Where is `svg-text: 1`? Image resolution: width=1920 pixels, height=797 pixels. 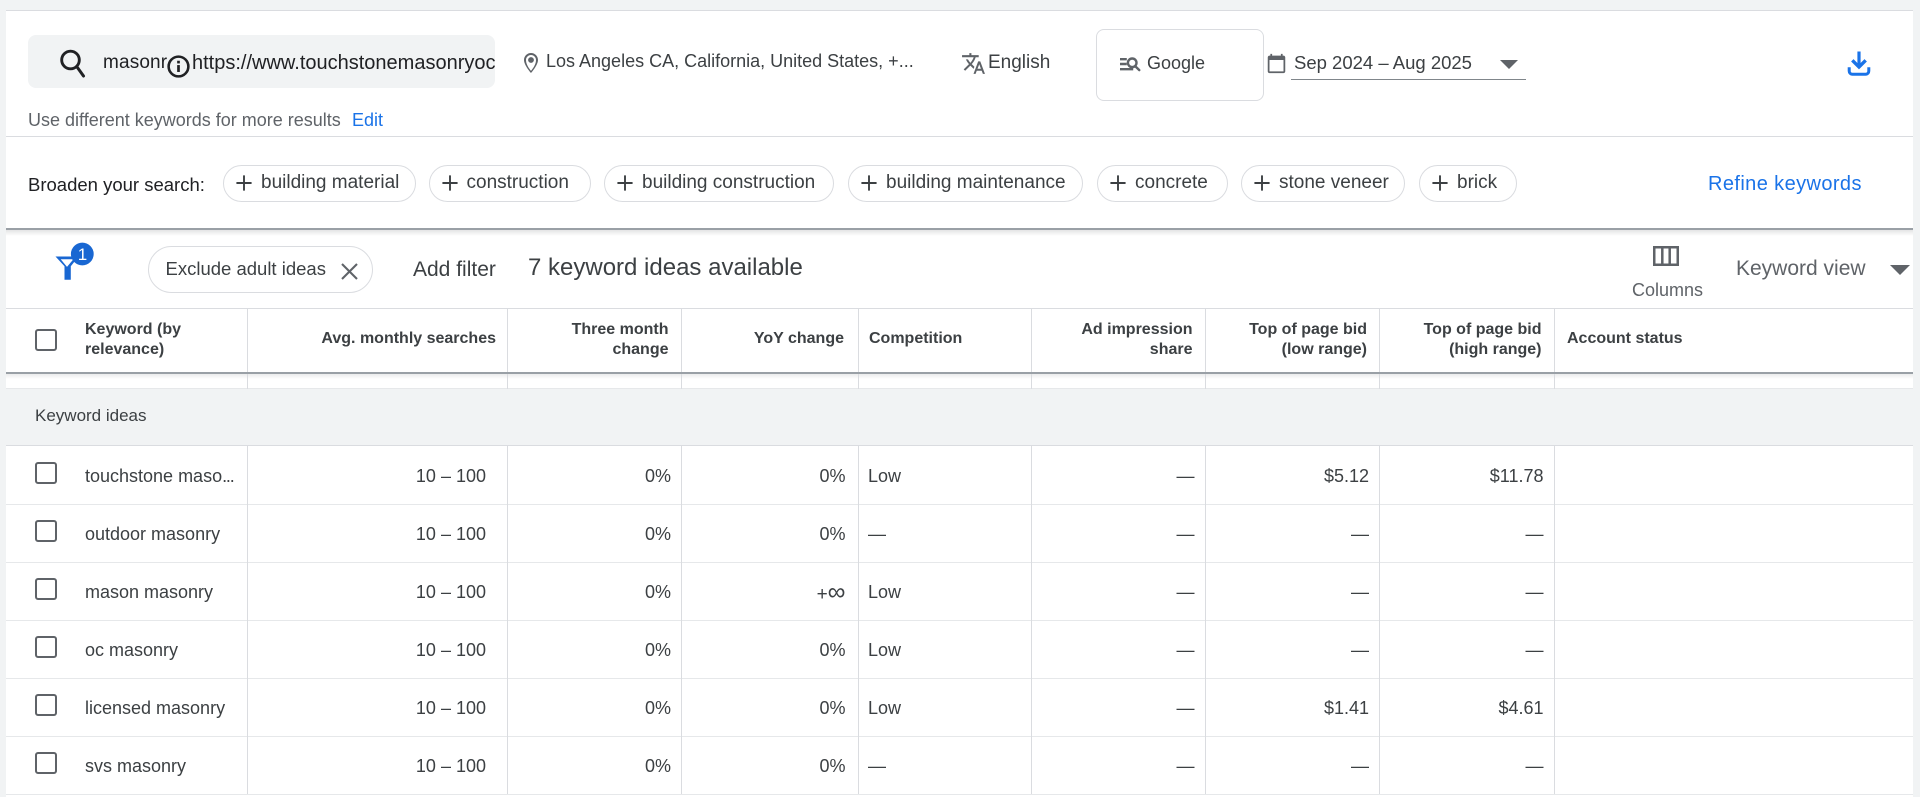 svg-text: 1 is located at coordinates (82, 254).